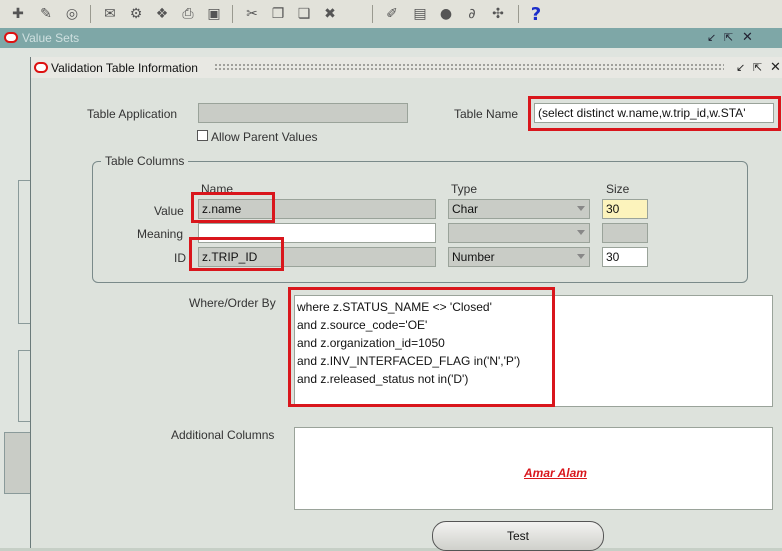 This screenshot has width=782, height=551. I want to click on column-header-type: Type, so click(464, 189).